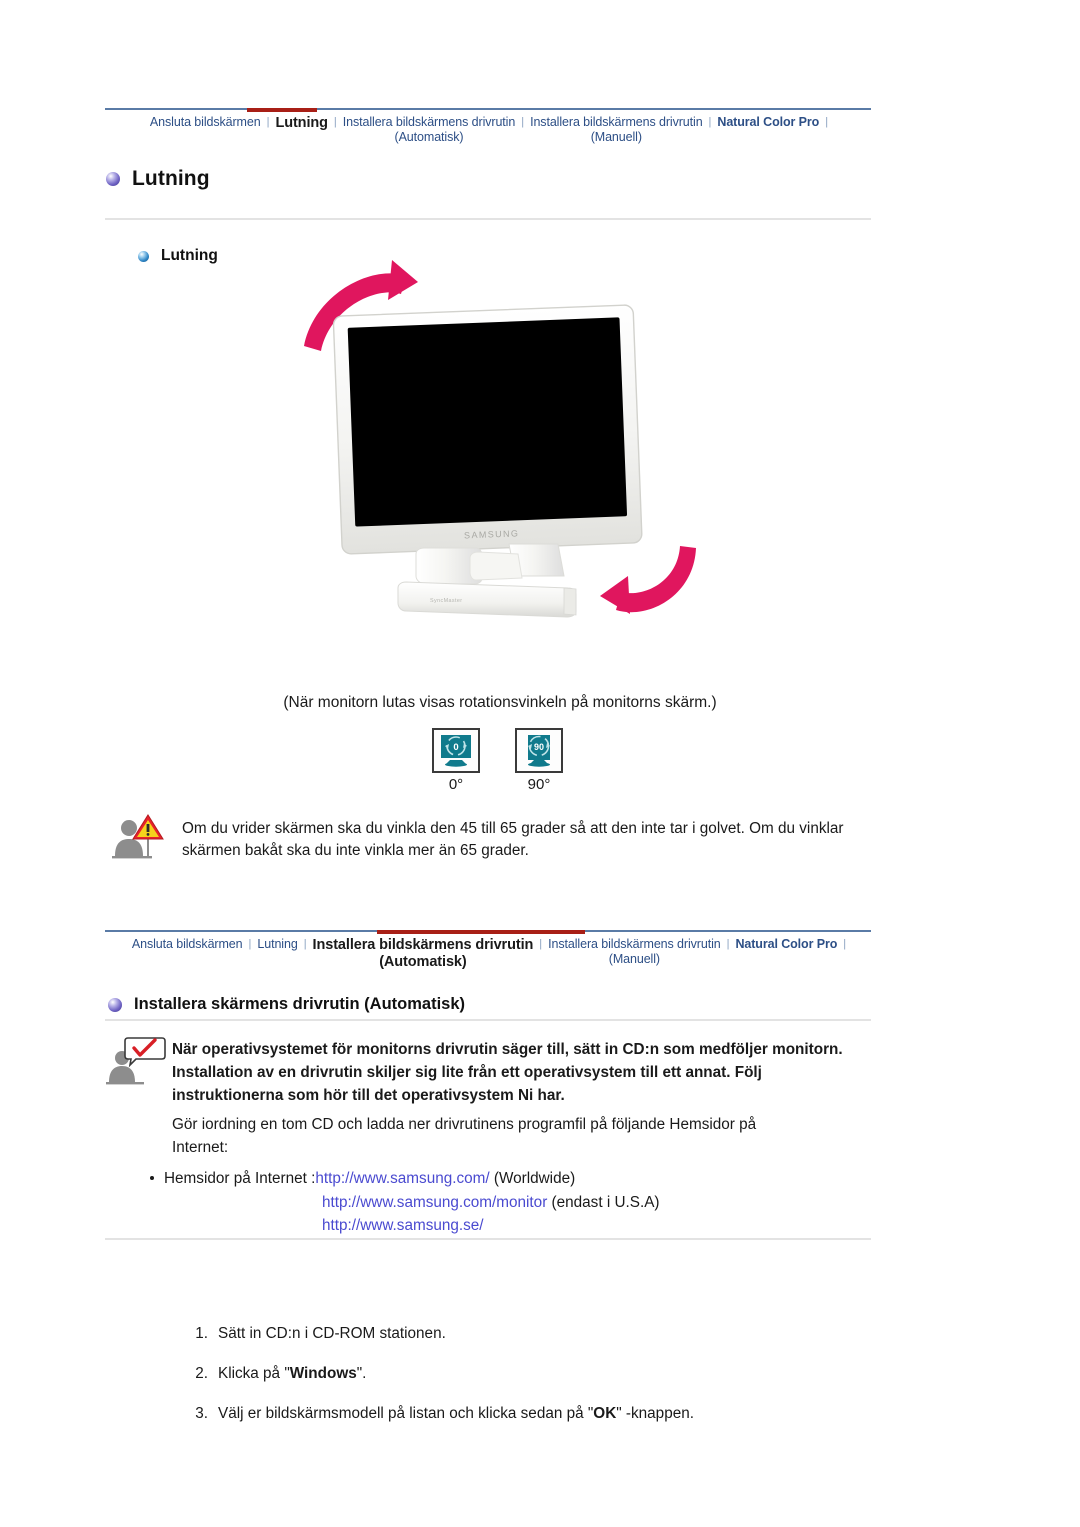  Describe the element at coordinates (201, 1373) in the screenshot. I see `step-number: 2.` at that location.